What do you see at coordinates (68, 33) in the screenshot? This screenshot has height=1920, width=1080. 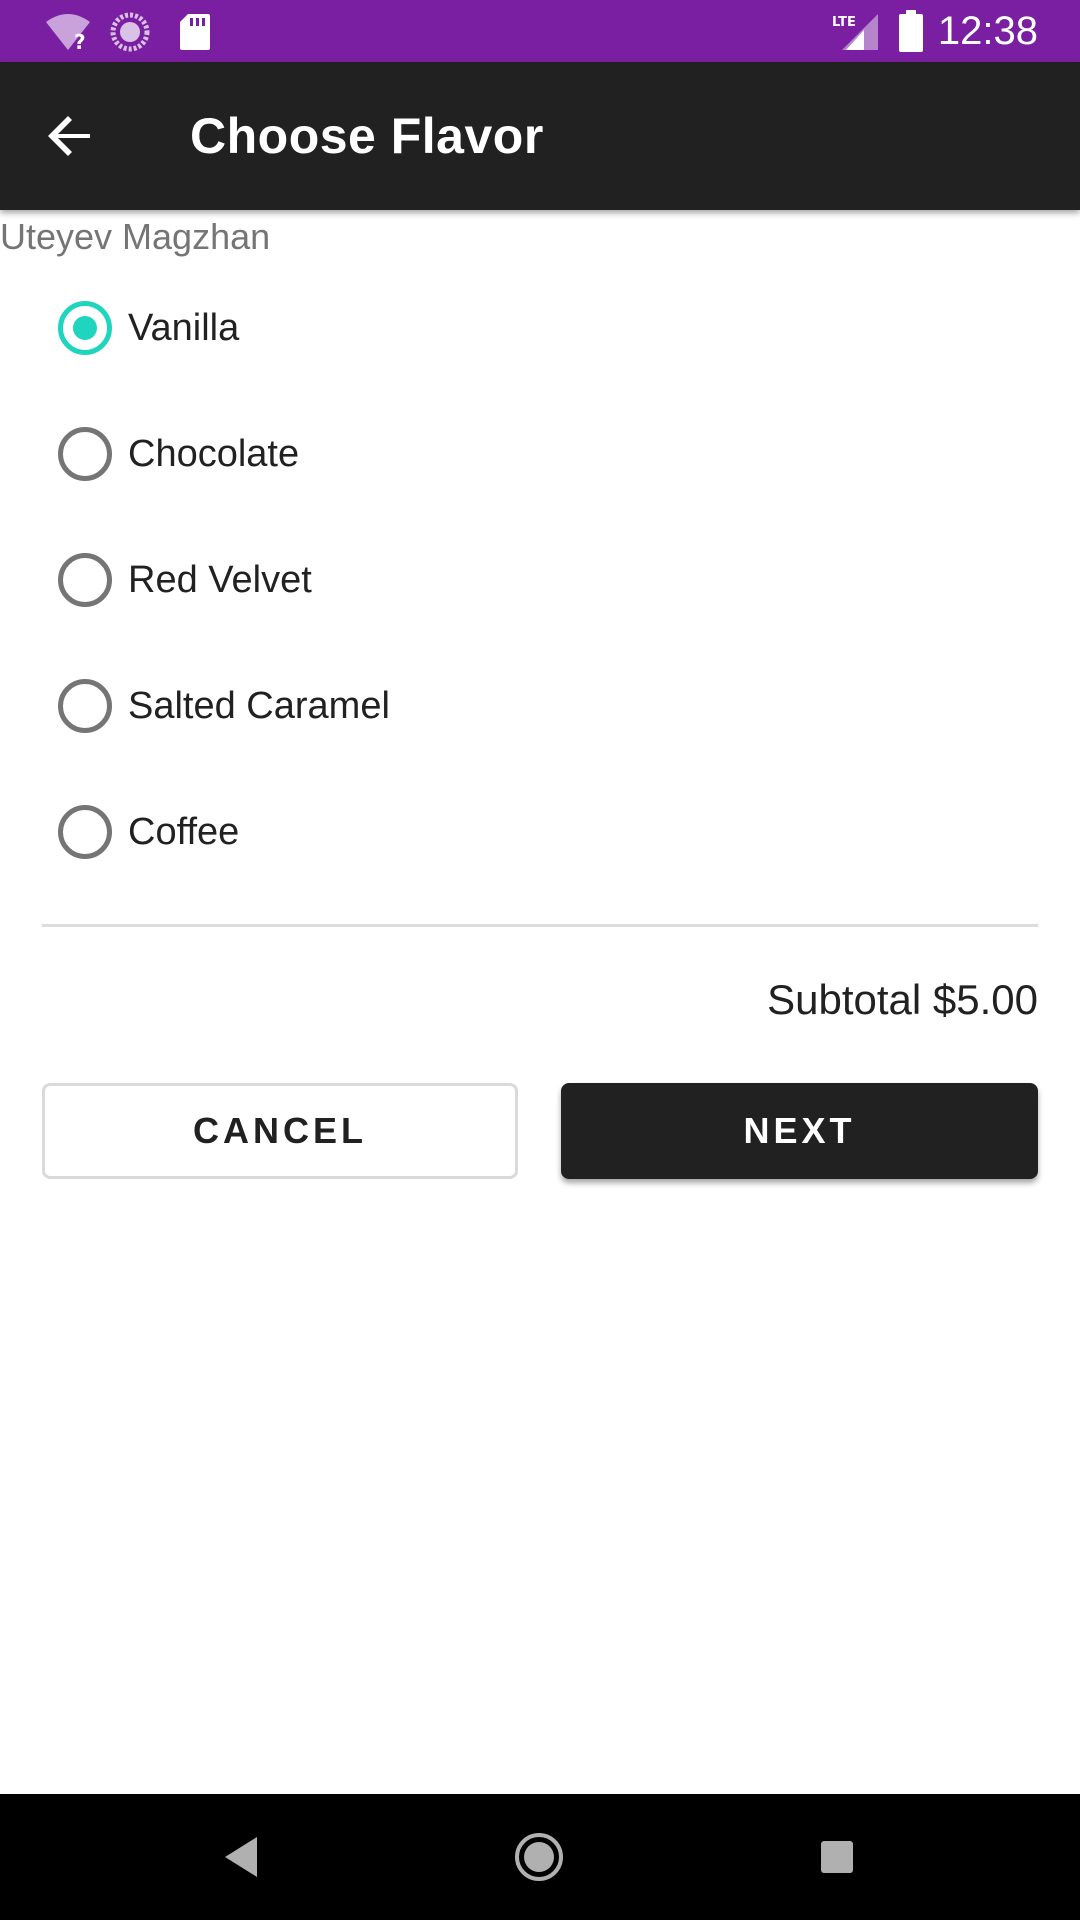 I see `wifi-unknown-icon: ?` at bounding box center [68, 33].